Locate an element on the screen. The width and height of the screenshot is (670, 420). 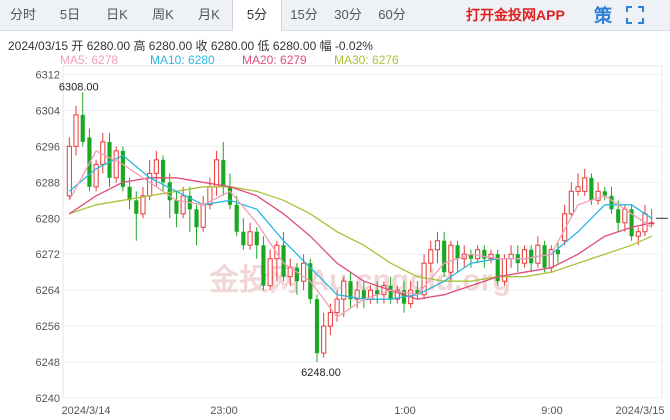
x-tick-label: 1:00 is located at coordinates (404, 411).